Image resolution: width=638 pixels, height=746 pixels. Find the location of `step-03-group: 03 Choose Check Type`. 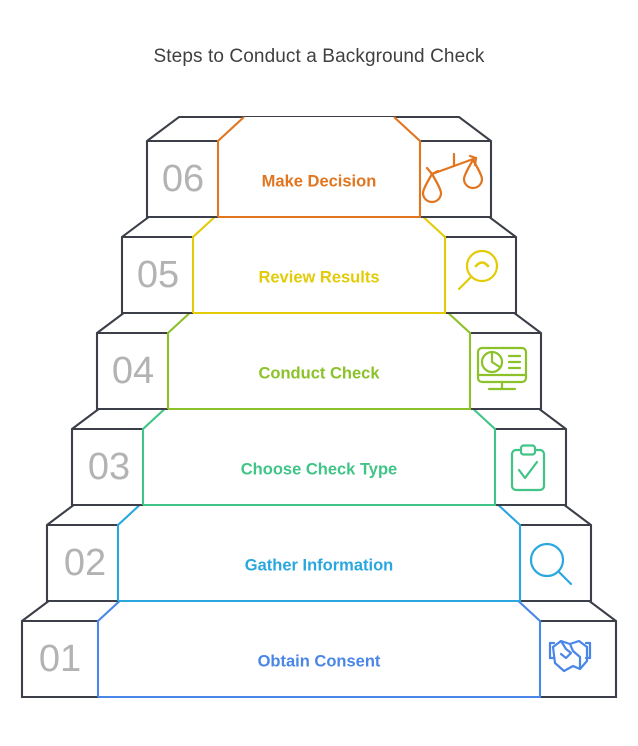

step-03-group: 03 Choose Check Type is located at coordinates (319, 455).